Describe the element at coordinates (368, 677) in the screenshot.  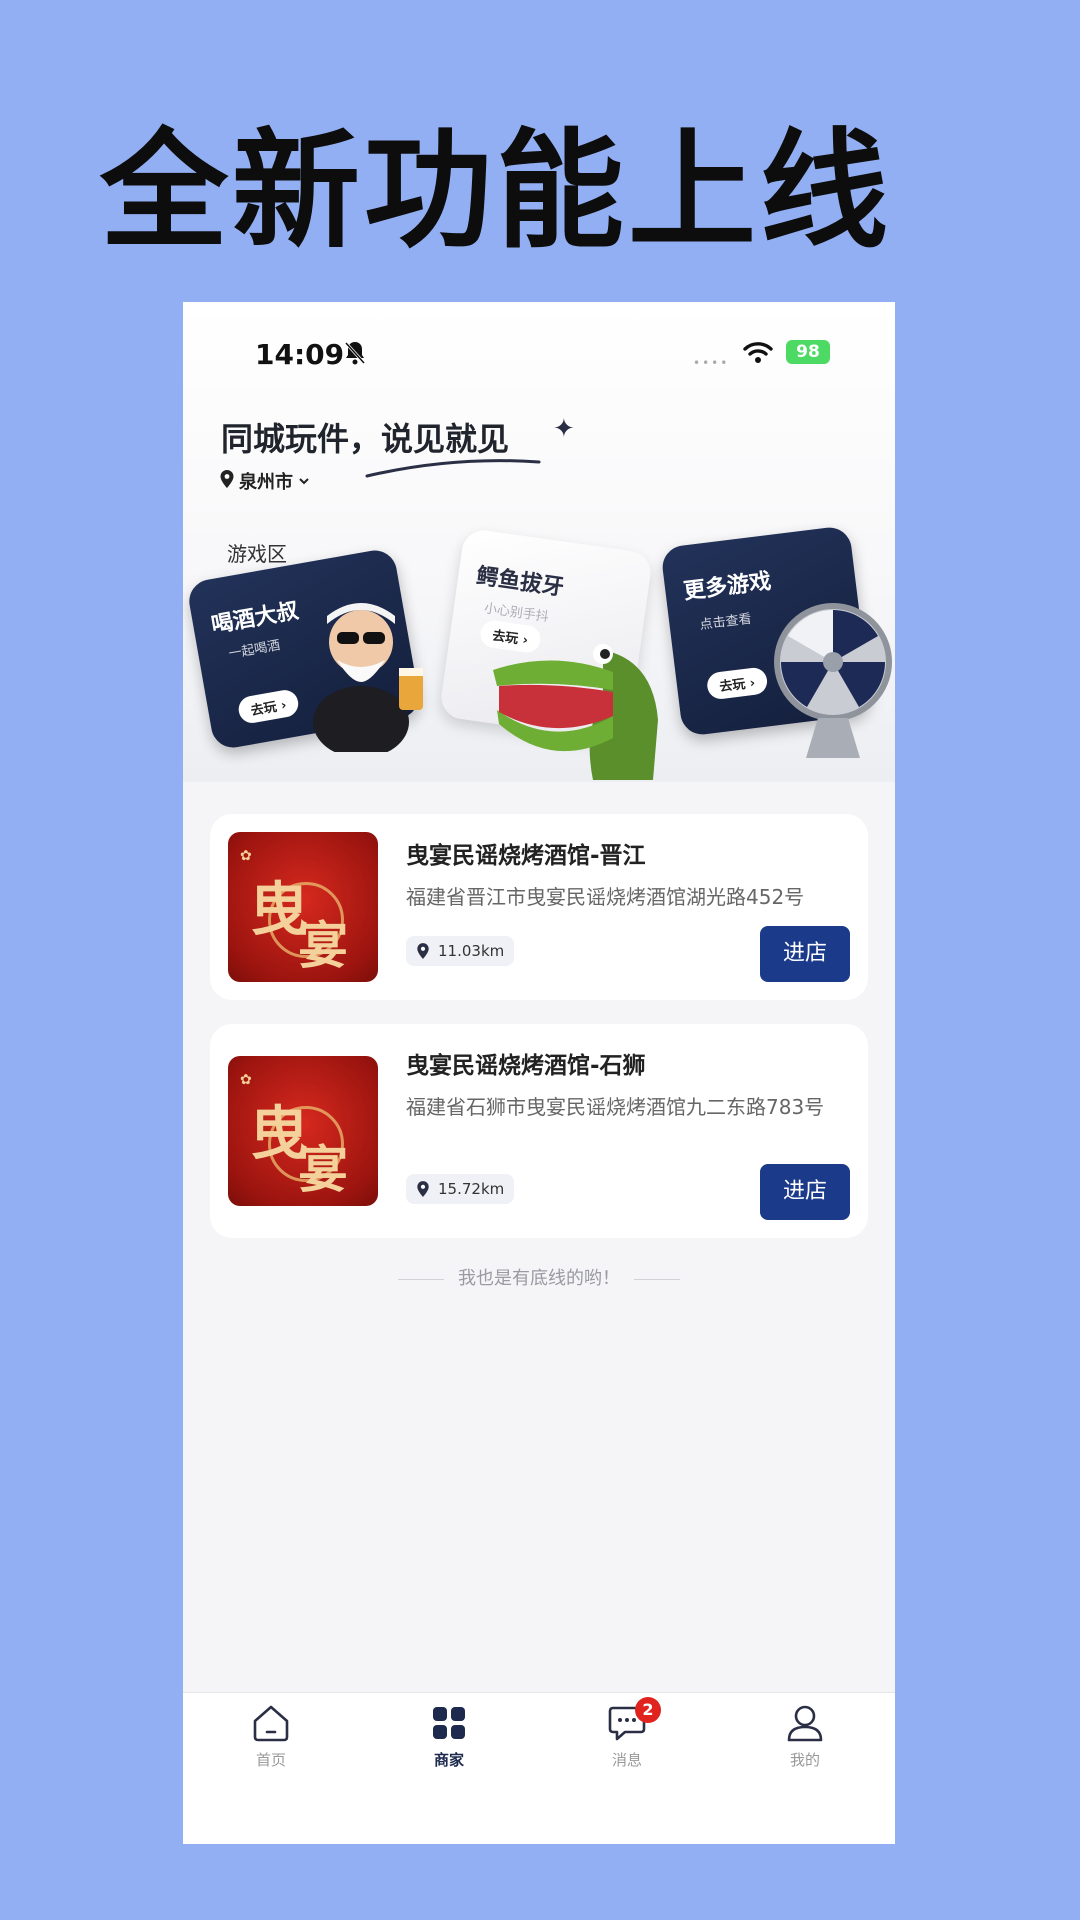
I see `uncle-character-illustration` at that location.